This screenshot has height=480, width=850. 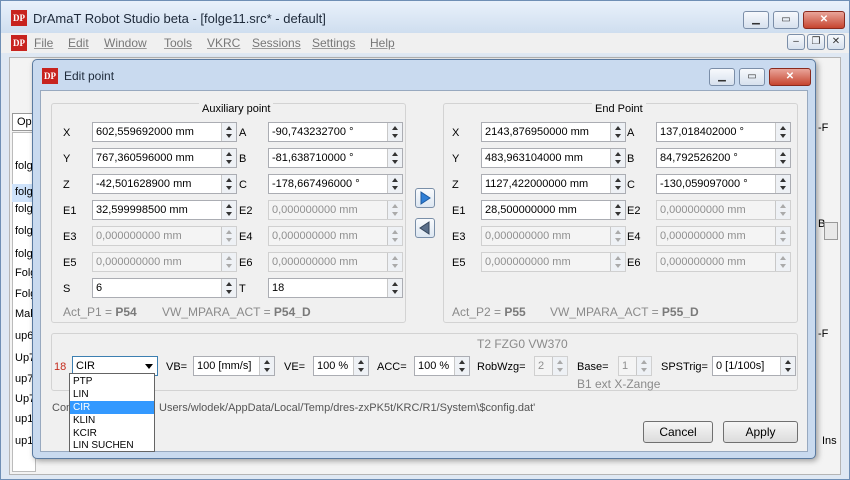 What do you see at coordinates (786, 20) in the screenshot?
I see `maximize-button: ▭` at bounding box center [786, 20].